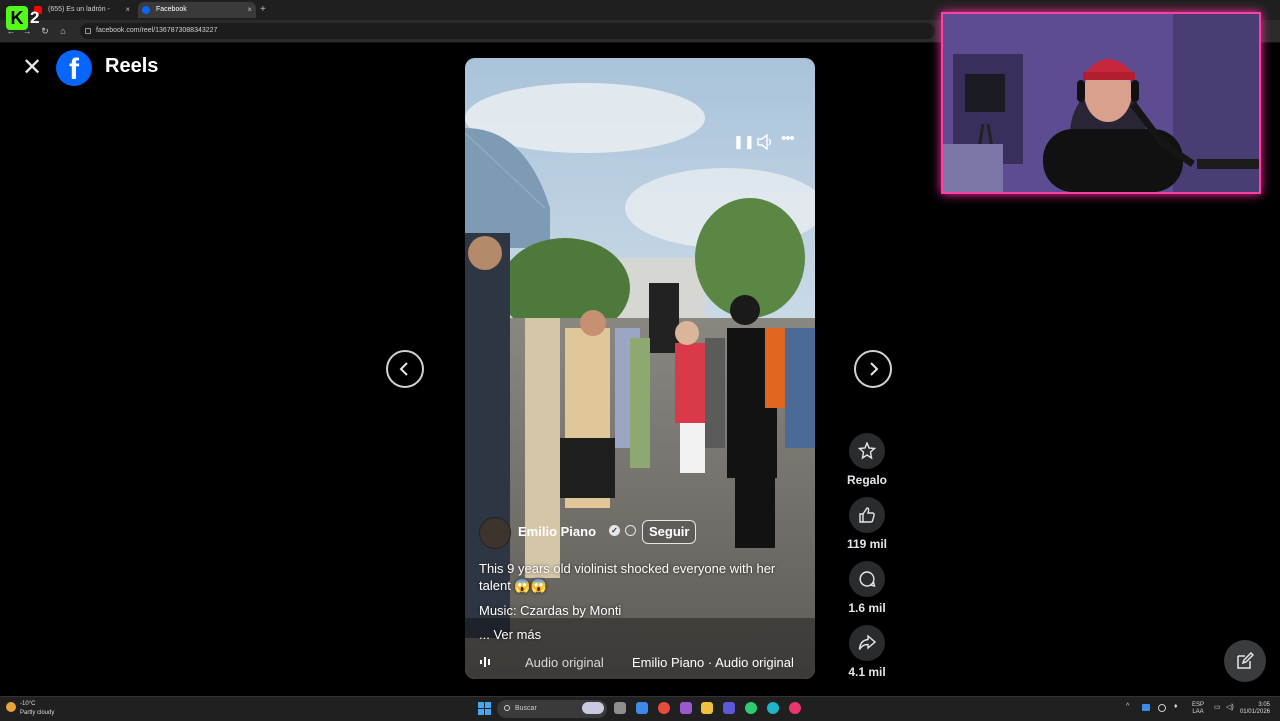 The image size is (1280, 721). I want to click on language-code: ESP, so click(1198, 705).